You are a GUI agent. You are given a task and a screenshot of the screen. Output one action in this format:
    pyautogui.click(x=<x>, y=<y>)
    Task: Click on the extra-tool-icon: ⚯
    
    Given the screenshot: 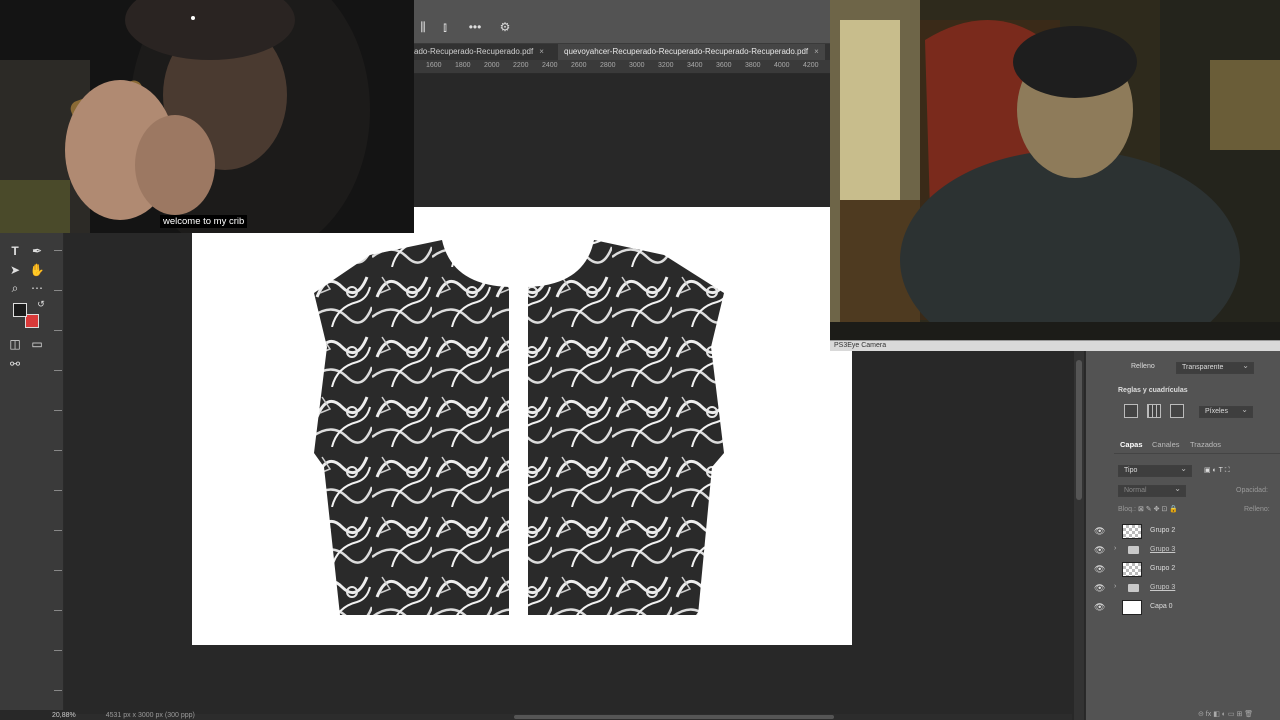 What is the action you would take?
    pyautogui.click(x=15, y=364)
    